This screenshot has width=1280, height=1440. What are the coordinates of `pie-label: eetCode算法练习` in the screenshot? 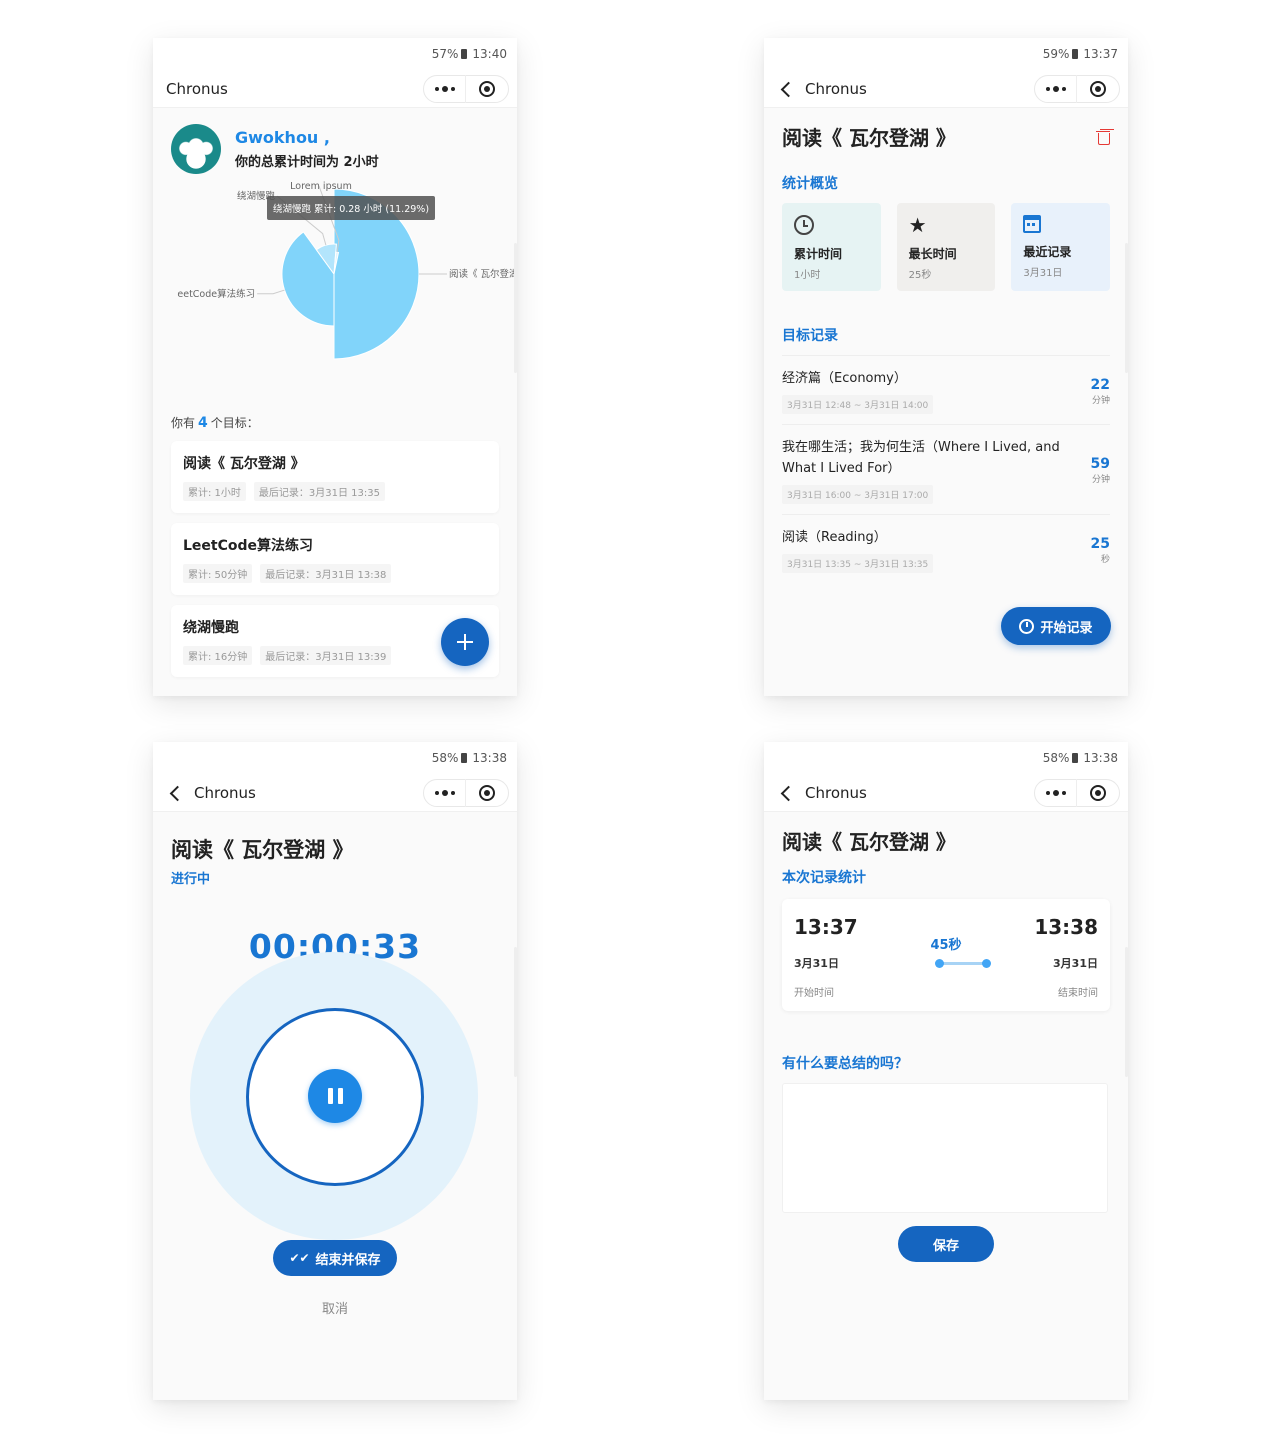 It's located at (216, 294).